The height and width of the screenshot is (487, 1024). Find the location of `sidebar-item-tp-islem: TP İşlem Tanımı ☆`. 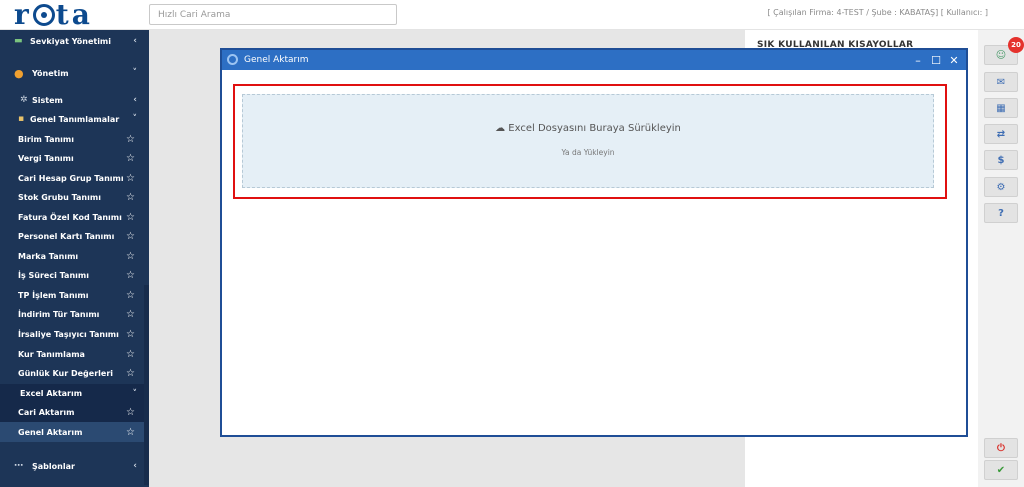

sidebar-item-tp-islem: TP İşlem Tanımı ☆ is located at coordinates (74, 295).